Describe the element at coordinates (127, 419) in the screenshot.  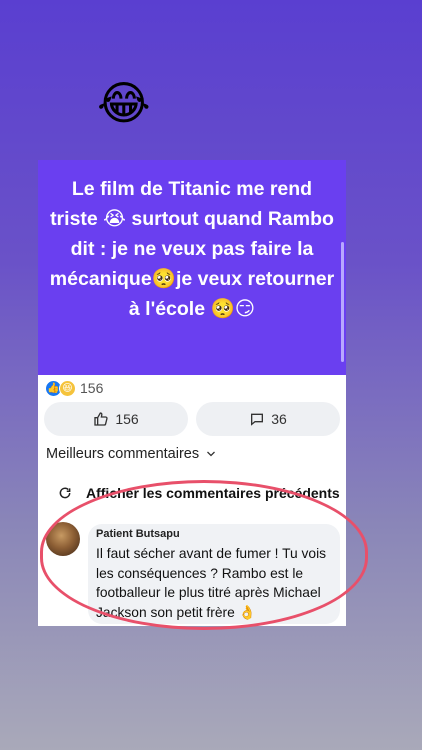
I see `like-count: 156` at that location.